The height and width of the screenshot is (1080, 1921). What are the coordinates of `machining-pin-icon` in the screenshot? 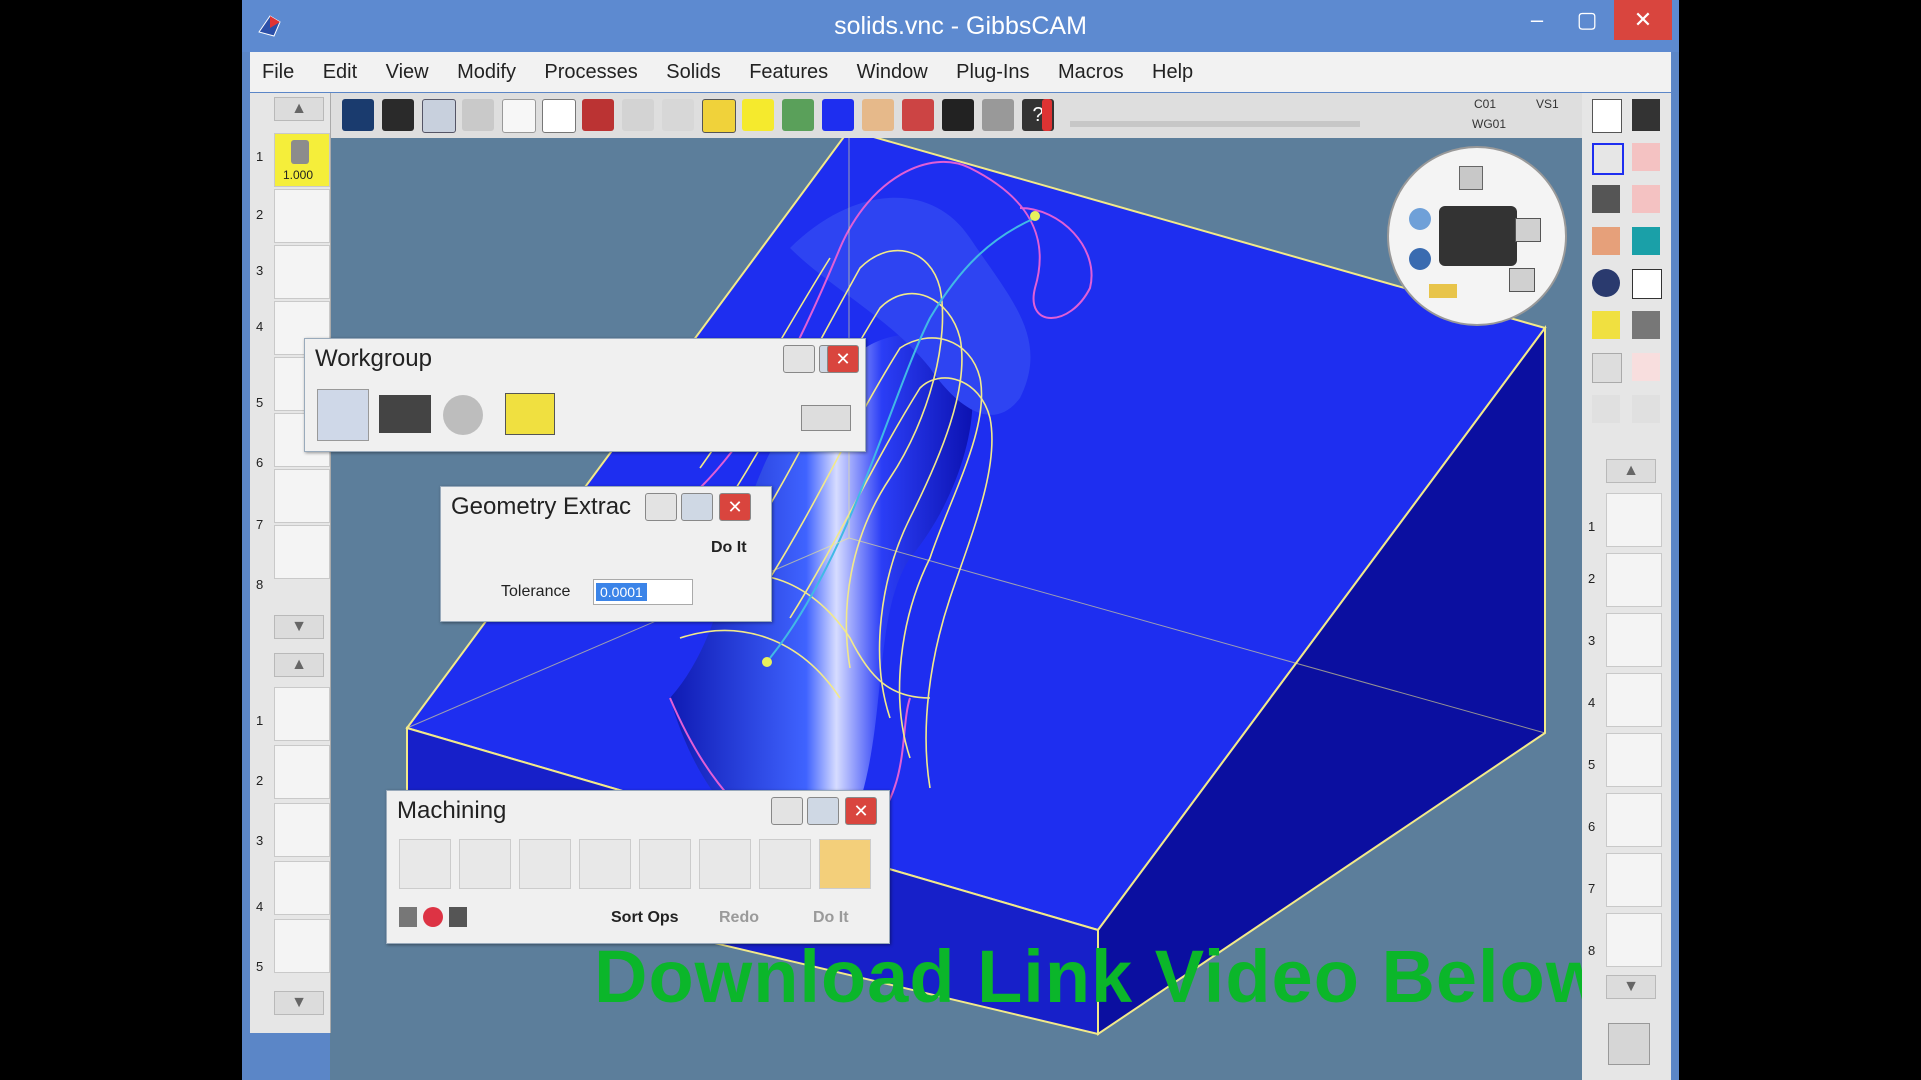 It's located at (787, 811).